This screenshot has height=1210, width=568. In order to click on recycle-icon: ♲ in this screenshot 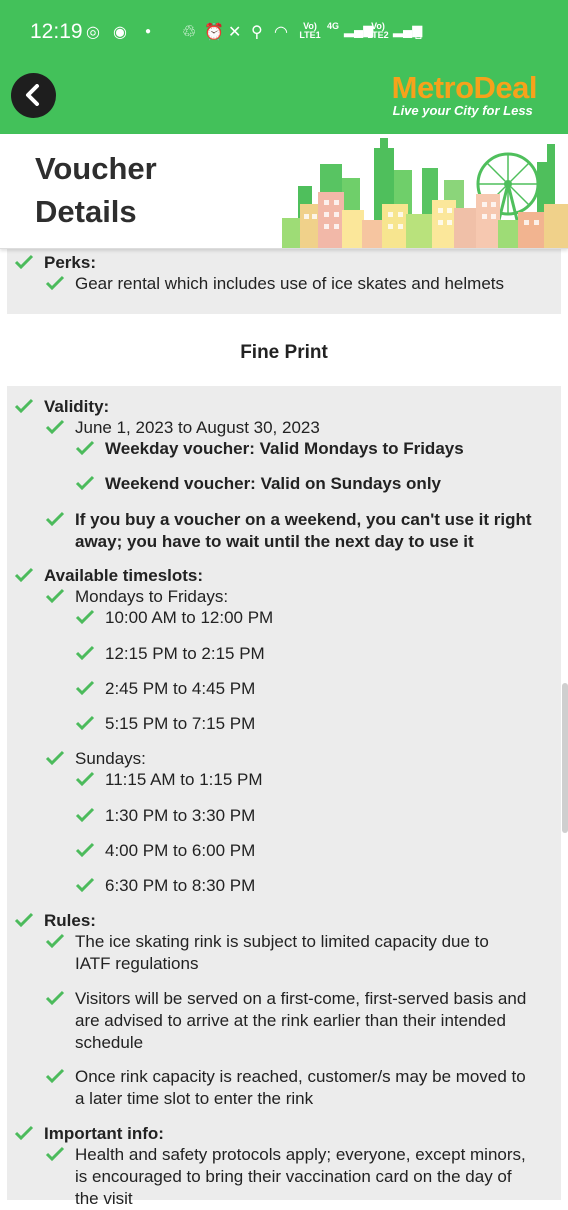, I will do `click(189, 32)`.